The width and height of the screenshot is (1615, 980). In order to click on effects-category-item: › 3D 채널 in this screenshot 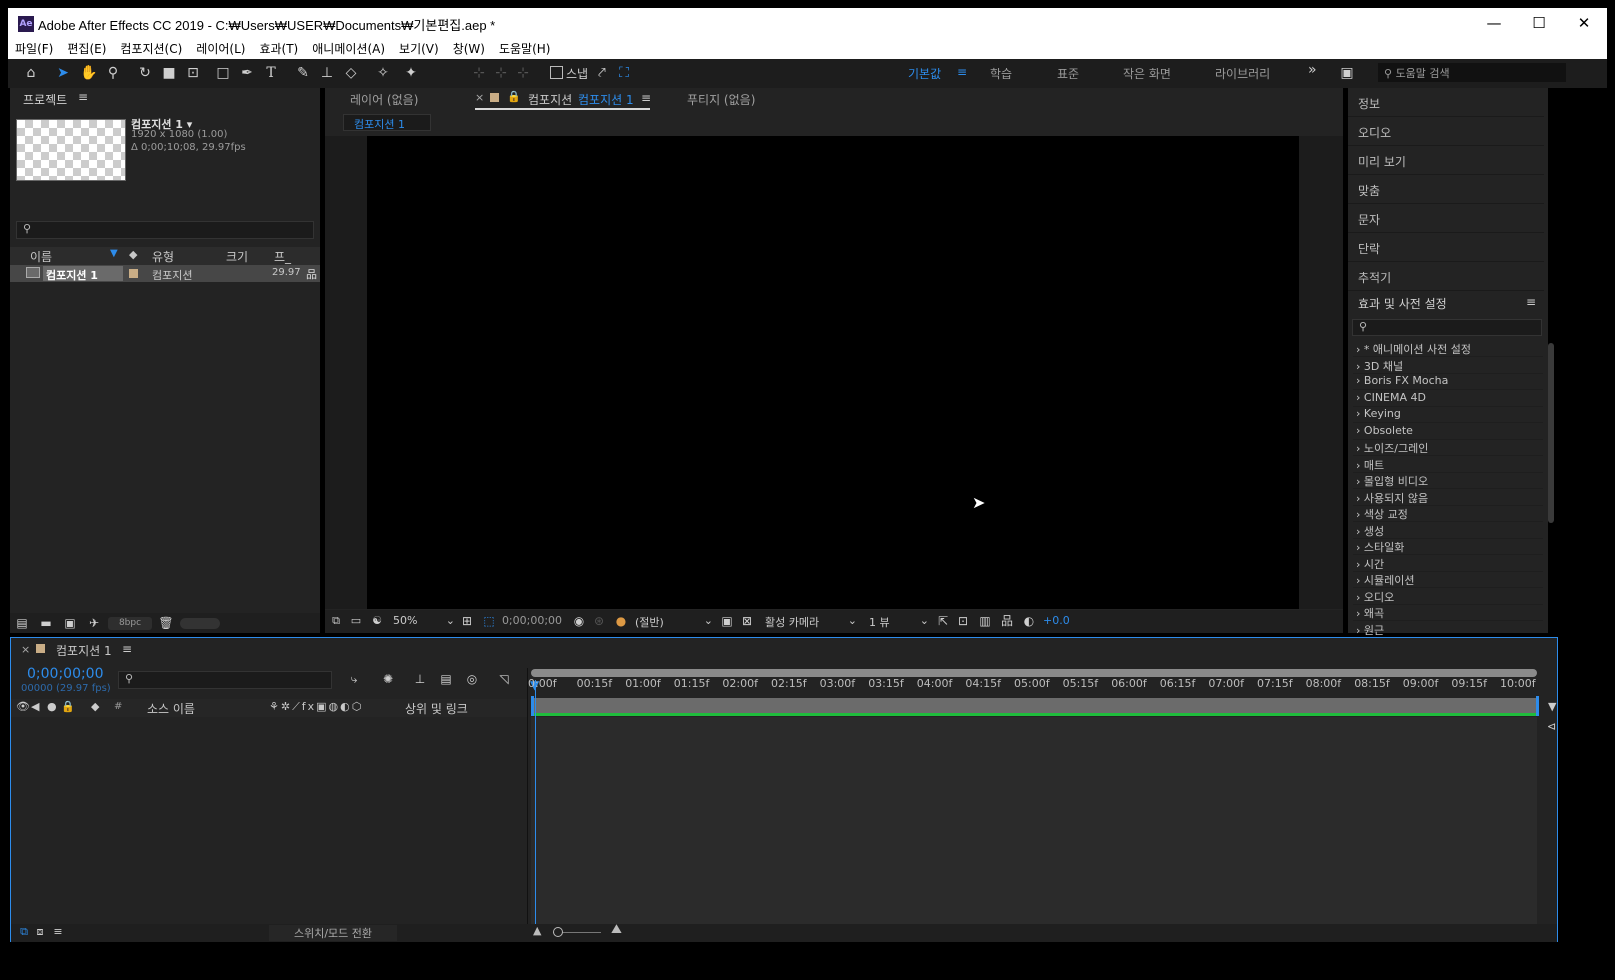, I will do `click(1448, 366)`.